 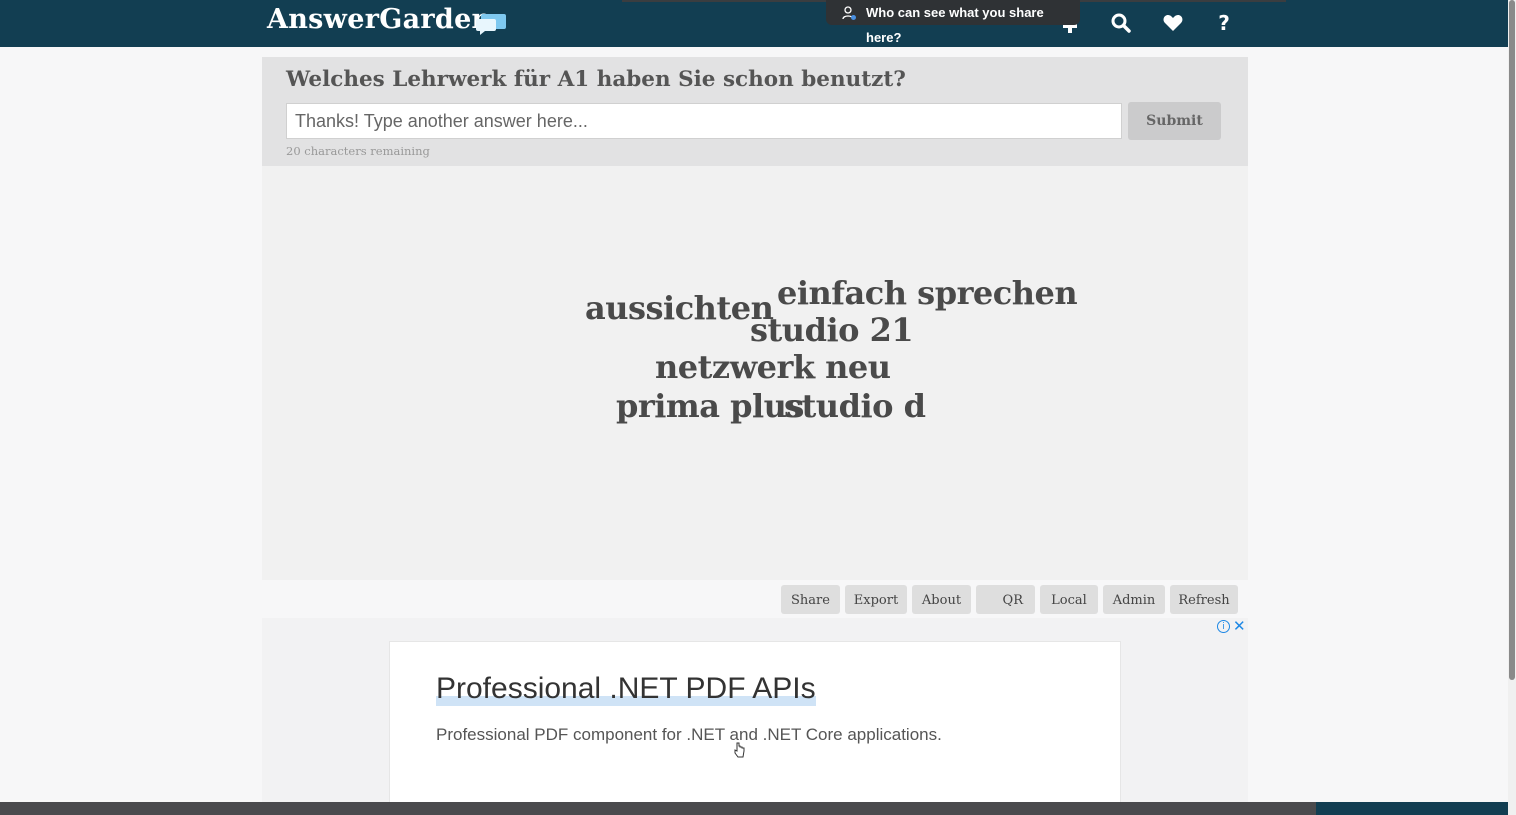 I want to click on about-button: About, so click(x=941, y=599).